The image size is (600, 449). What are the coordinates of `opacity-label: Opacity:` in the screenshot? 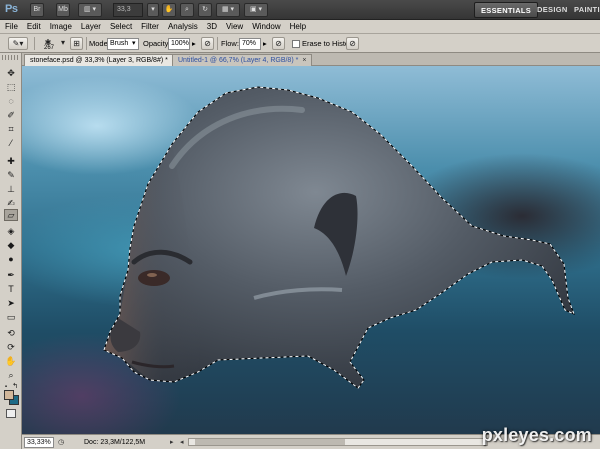 It's located at (157, 43).